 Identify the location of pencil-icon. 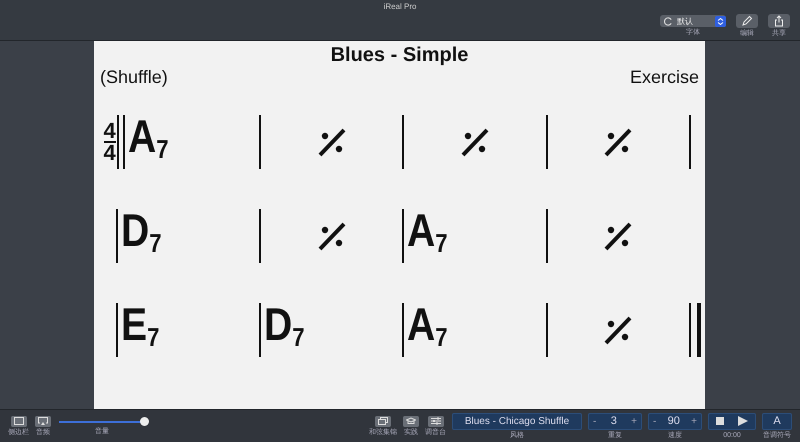
(747, 21).